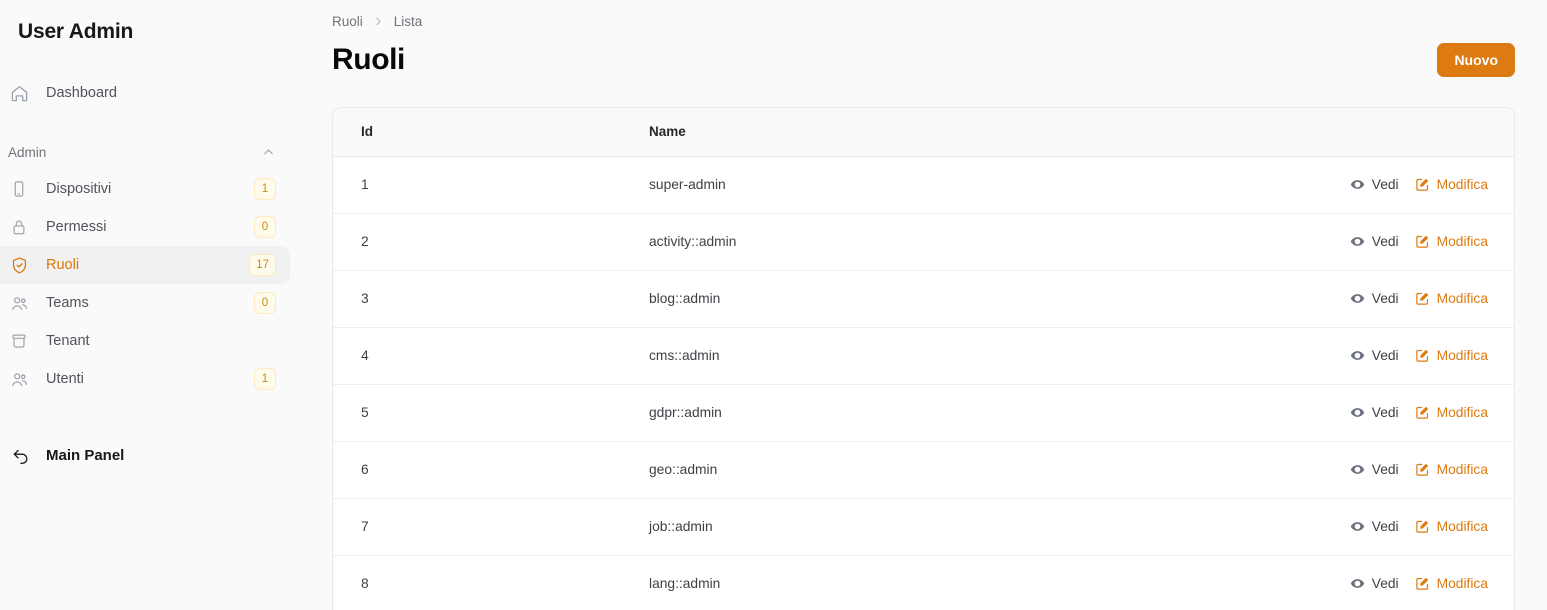 The image size is (1547, 610). Describe the element at coordinates (145, 455) in the screenshot. I see `sidebar-main-panel-link: Main Panel` at that location.